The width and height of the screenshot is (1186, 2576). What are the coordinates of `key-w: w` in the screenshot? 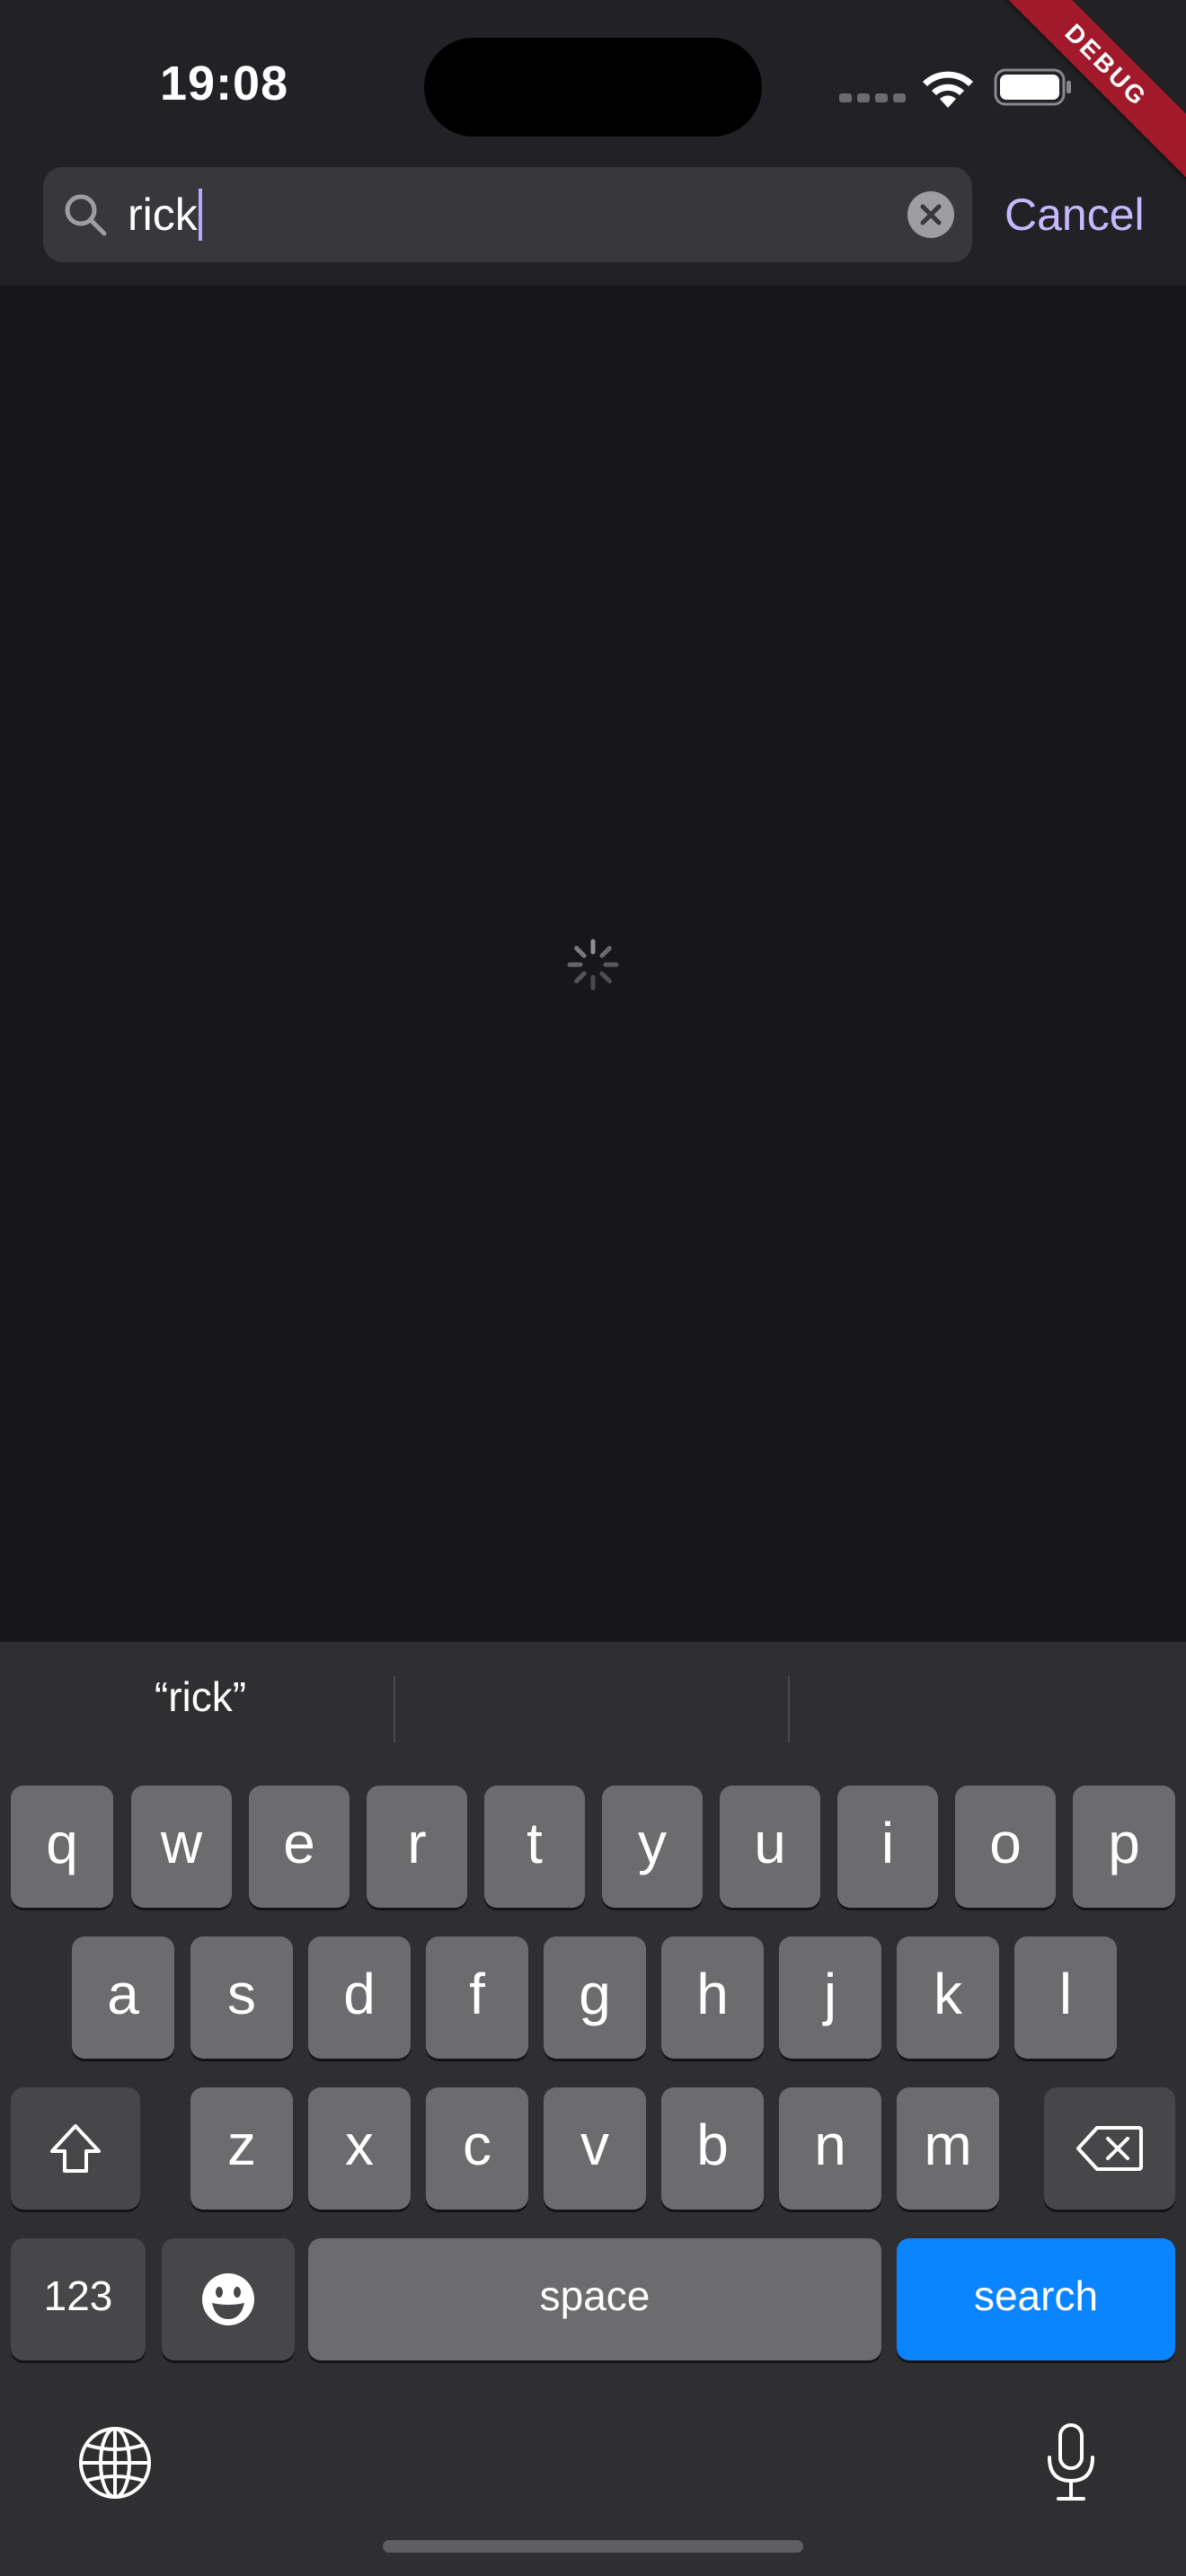 It's located at (181, 1847).